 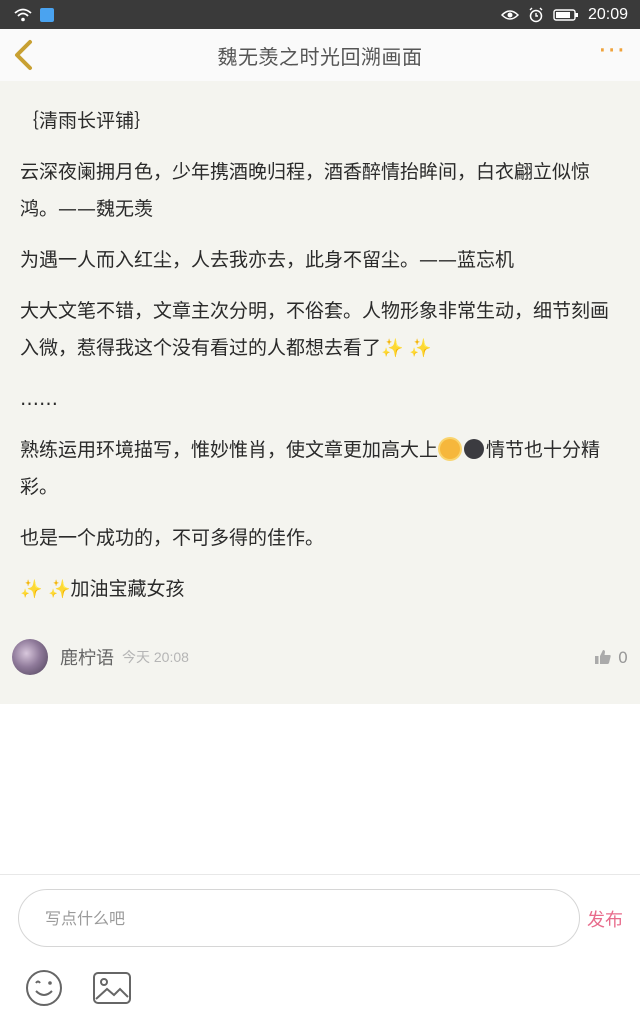 I want to click on comment-input-container, so click(x=299, y=918).